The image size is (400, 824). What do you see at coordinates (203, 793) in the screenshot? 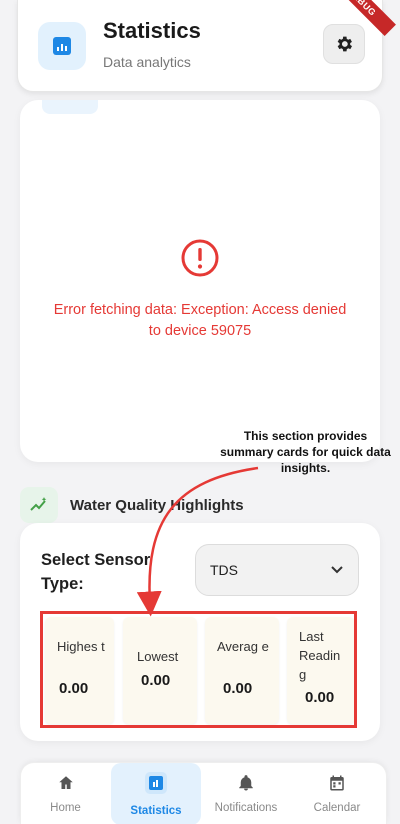
I see `bottom-nav: Home Statistics Notifications Calendar` at bounding box center [203, 793].